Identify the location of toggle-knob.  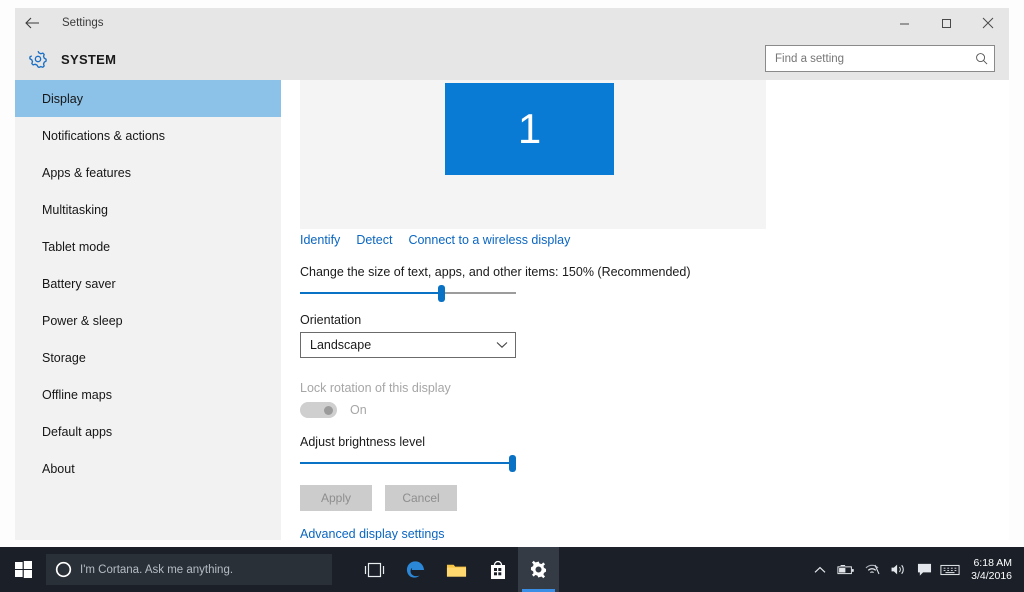
(328, 410).